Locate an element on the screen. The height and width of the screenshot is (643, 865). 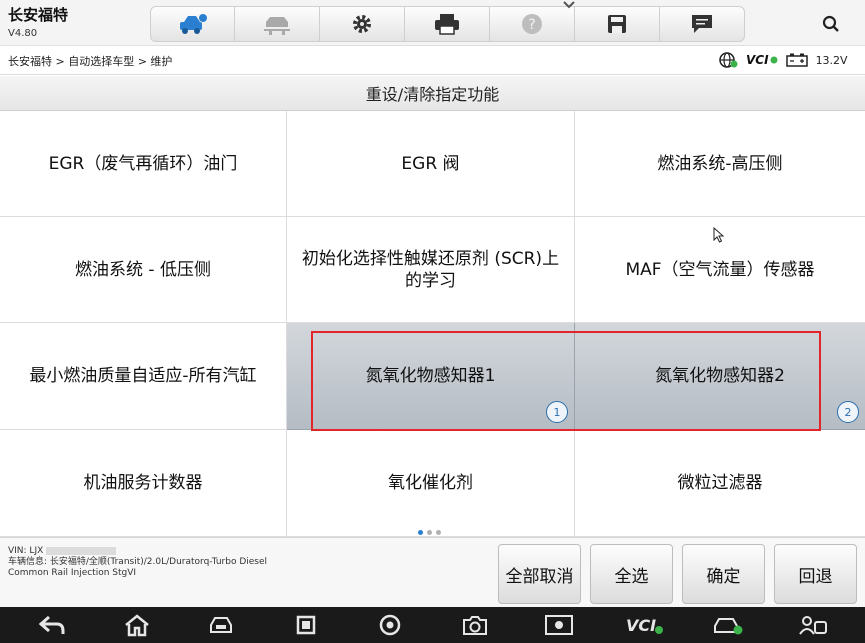
network-globe-icon is located at coordinates (728, 60).